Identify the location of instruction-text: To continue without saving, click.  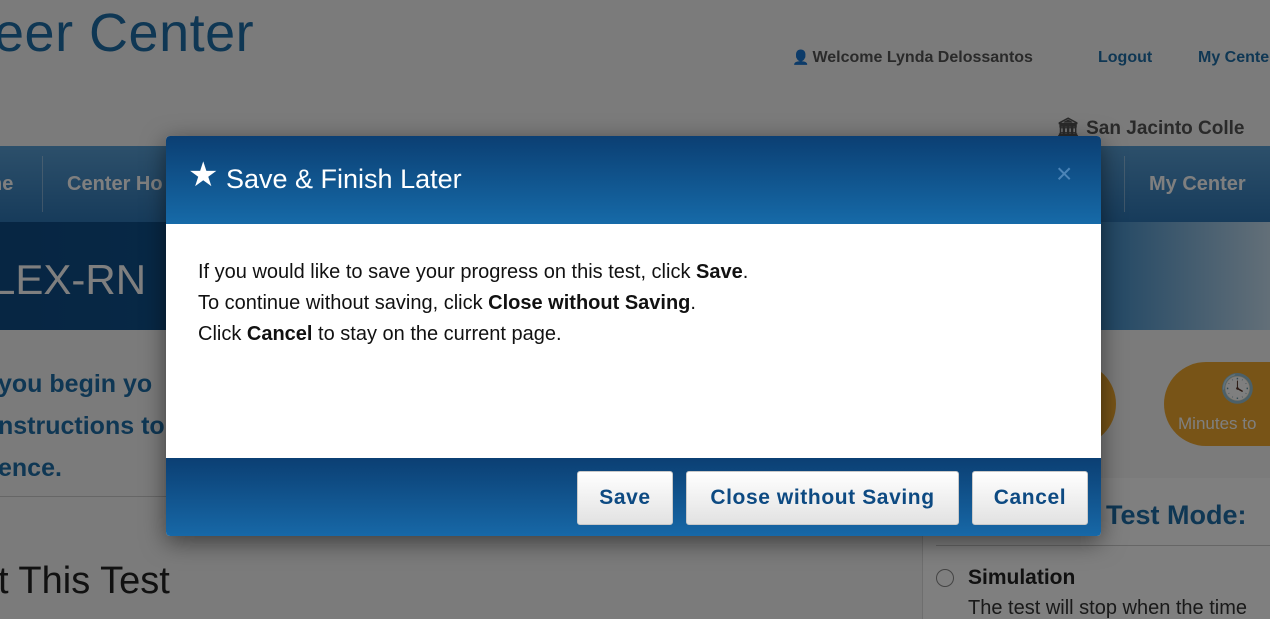
(343, 303).